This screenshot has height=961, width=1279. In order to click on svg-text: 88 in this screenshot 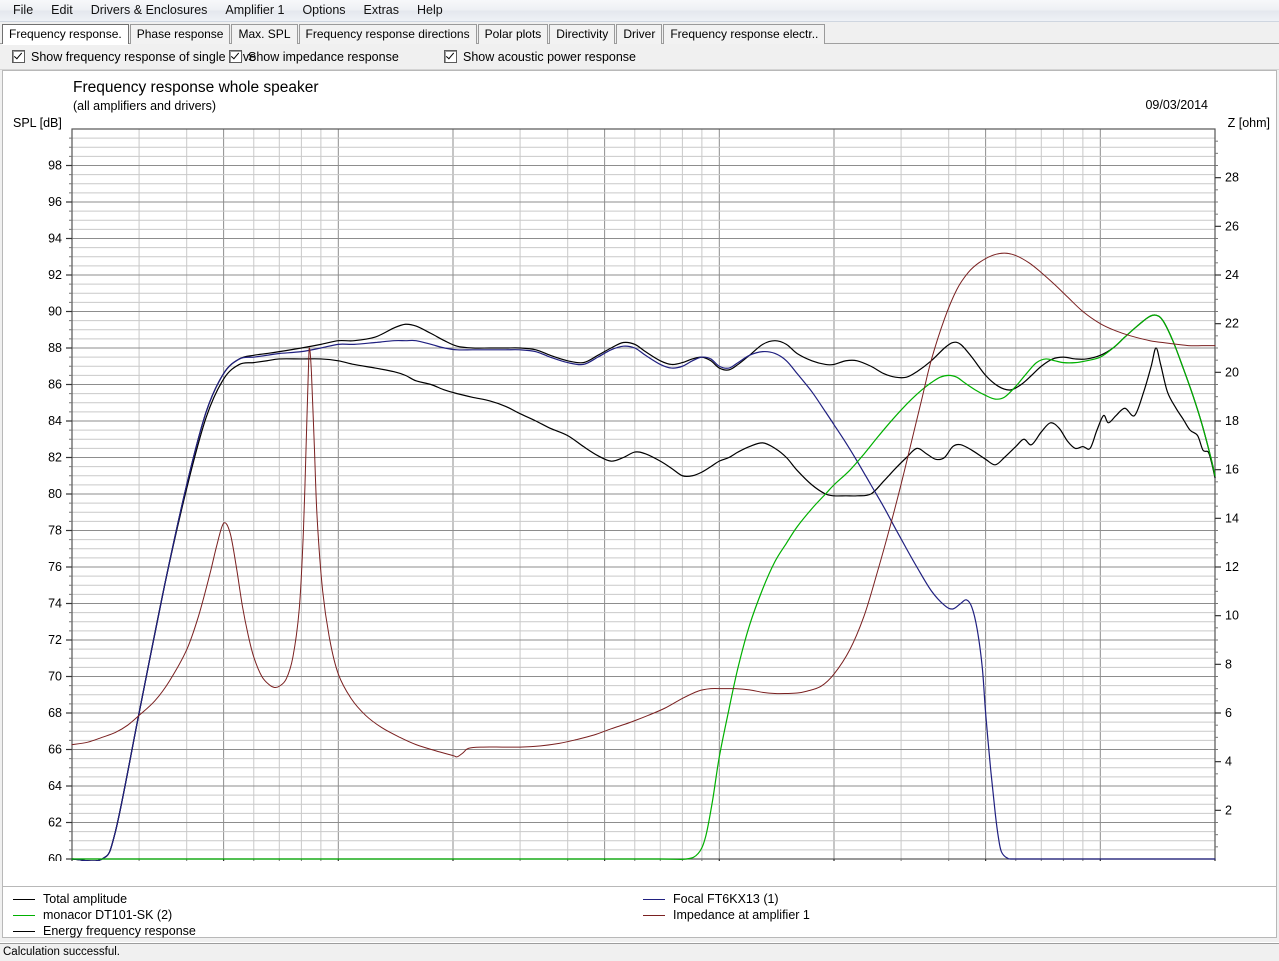, I will do `click(55, 348)`.